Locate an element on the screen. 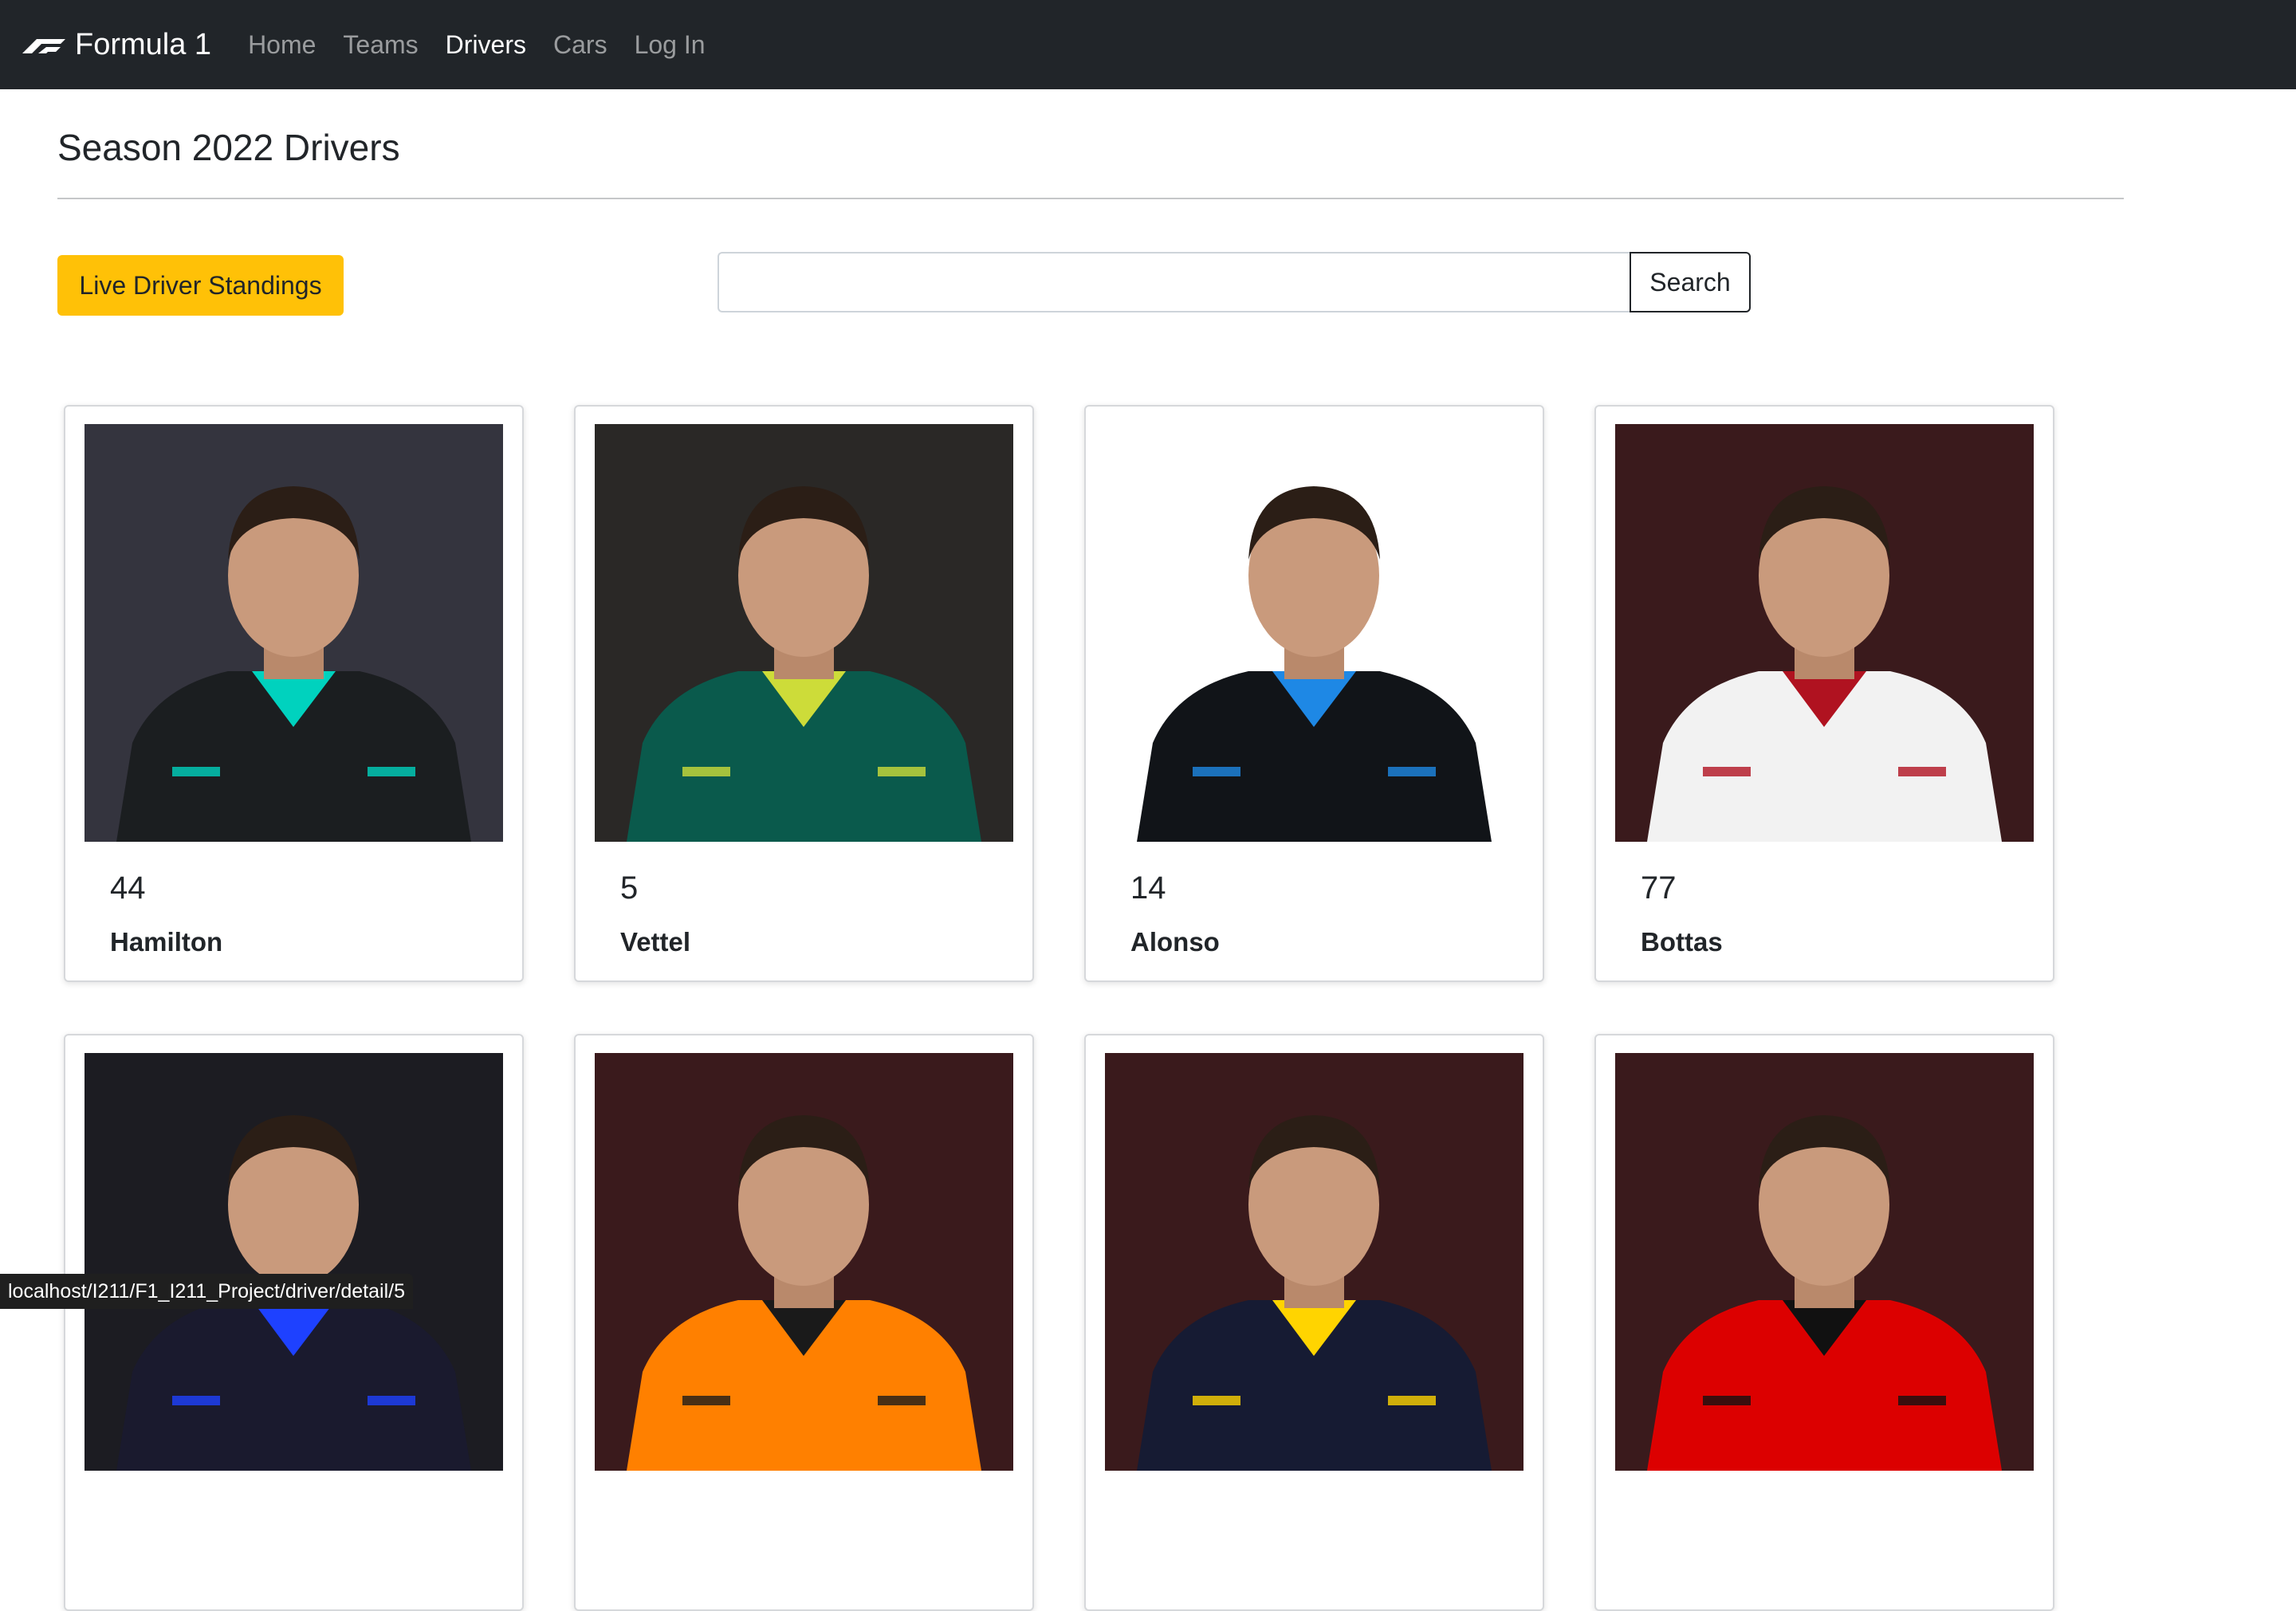 Image resolution: width=2296 pixels, height=1611 pixels. search-form: Search is located at coordinates (1234, 282).